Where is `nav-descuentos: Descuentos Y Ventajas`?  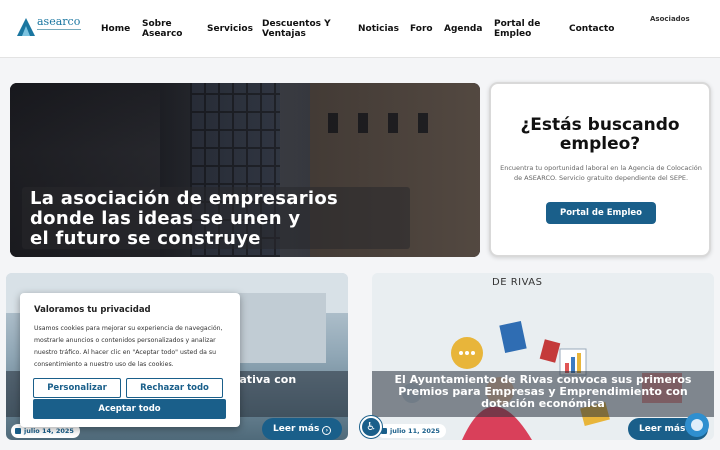
nav-descuentos: Descuentos Y Ventajas is located at coordinates (302, 29).